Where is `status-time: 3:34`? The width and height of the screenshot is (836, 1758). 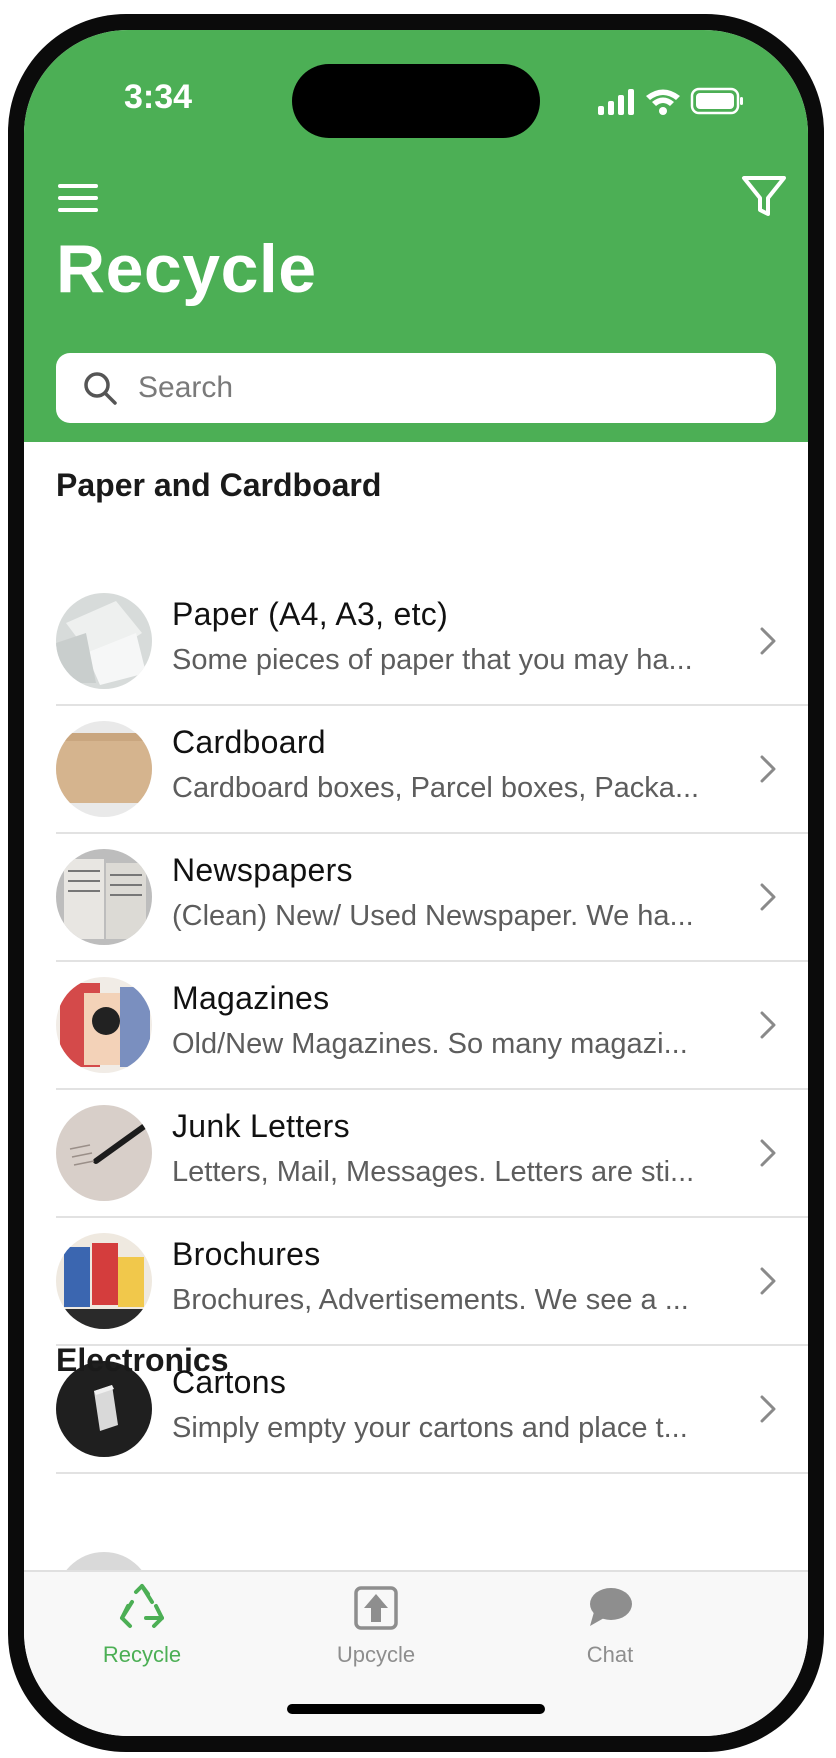
status-time: 3:34 is located at coordinates (158, 97).